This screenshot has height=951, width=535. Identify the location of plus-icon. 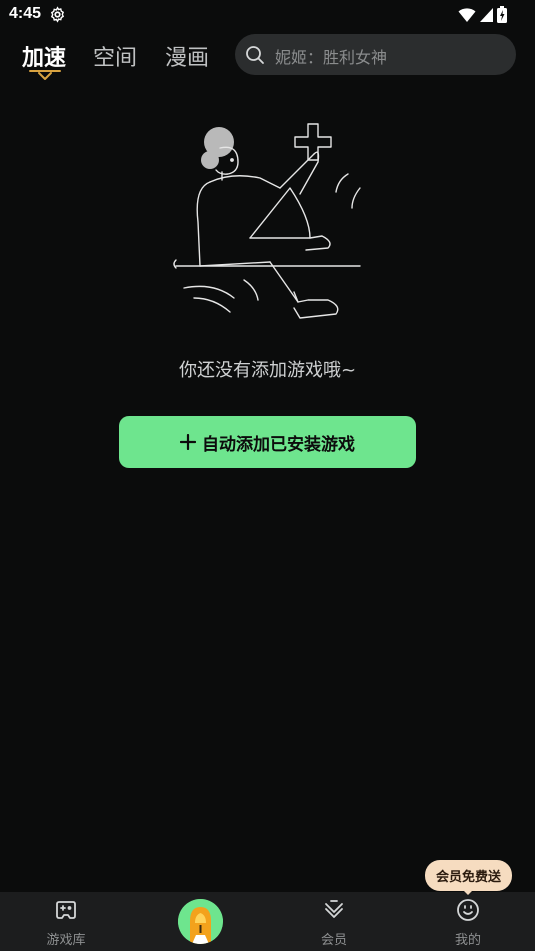
(188, 442).